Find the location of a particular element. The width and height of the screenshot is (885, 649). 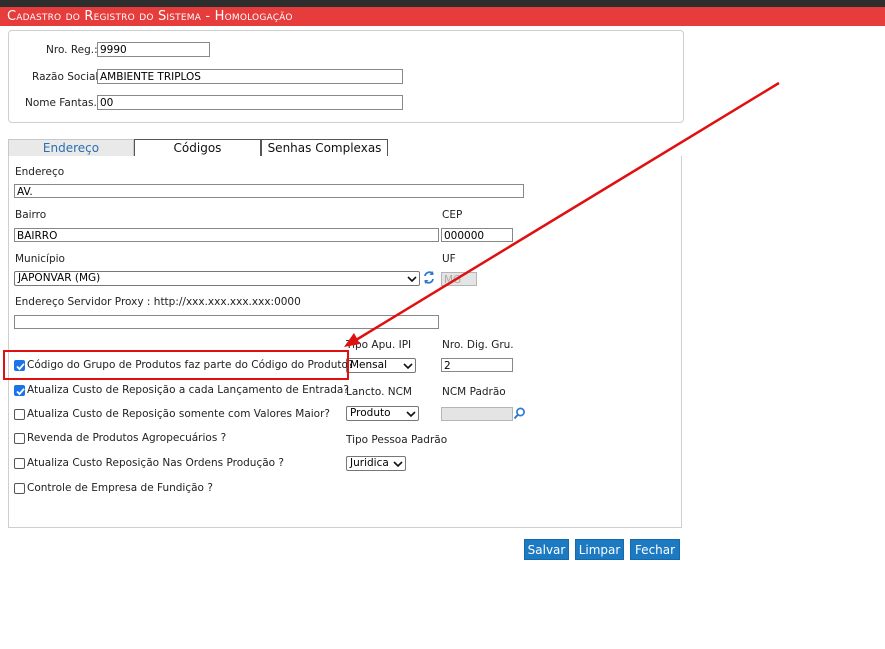

save-button: Salvar is located at coordinates (546, 549).